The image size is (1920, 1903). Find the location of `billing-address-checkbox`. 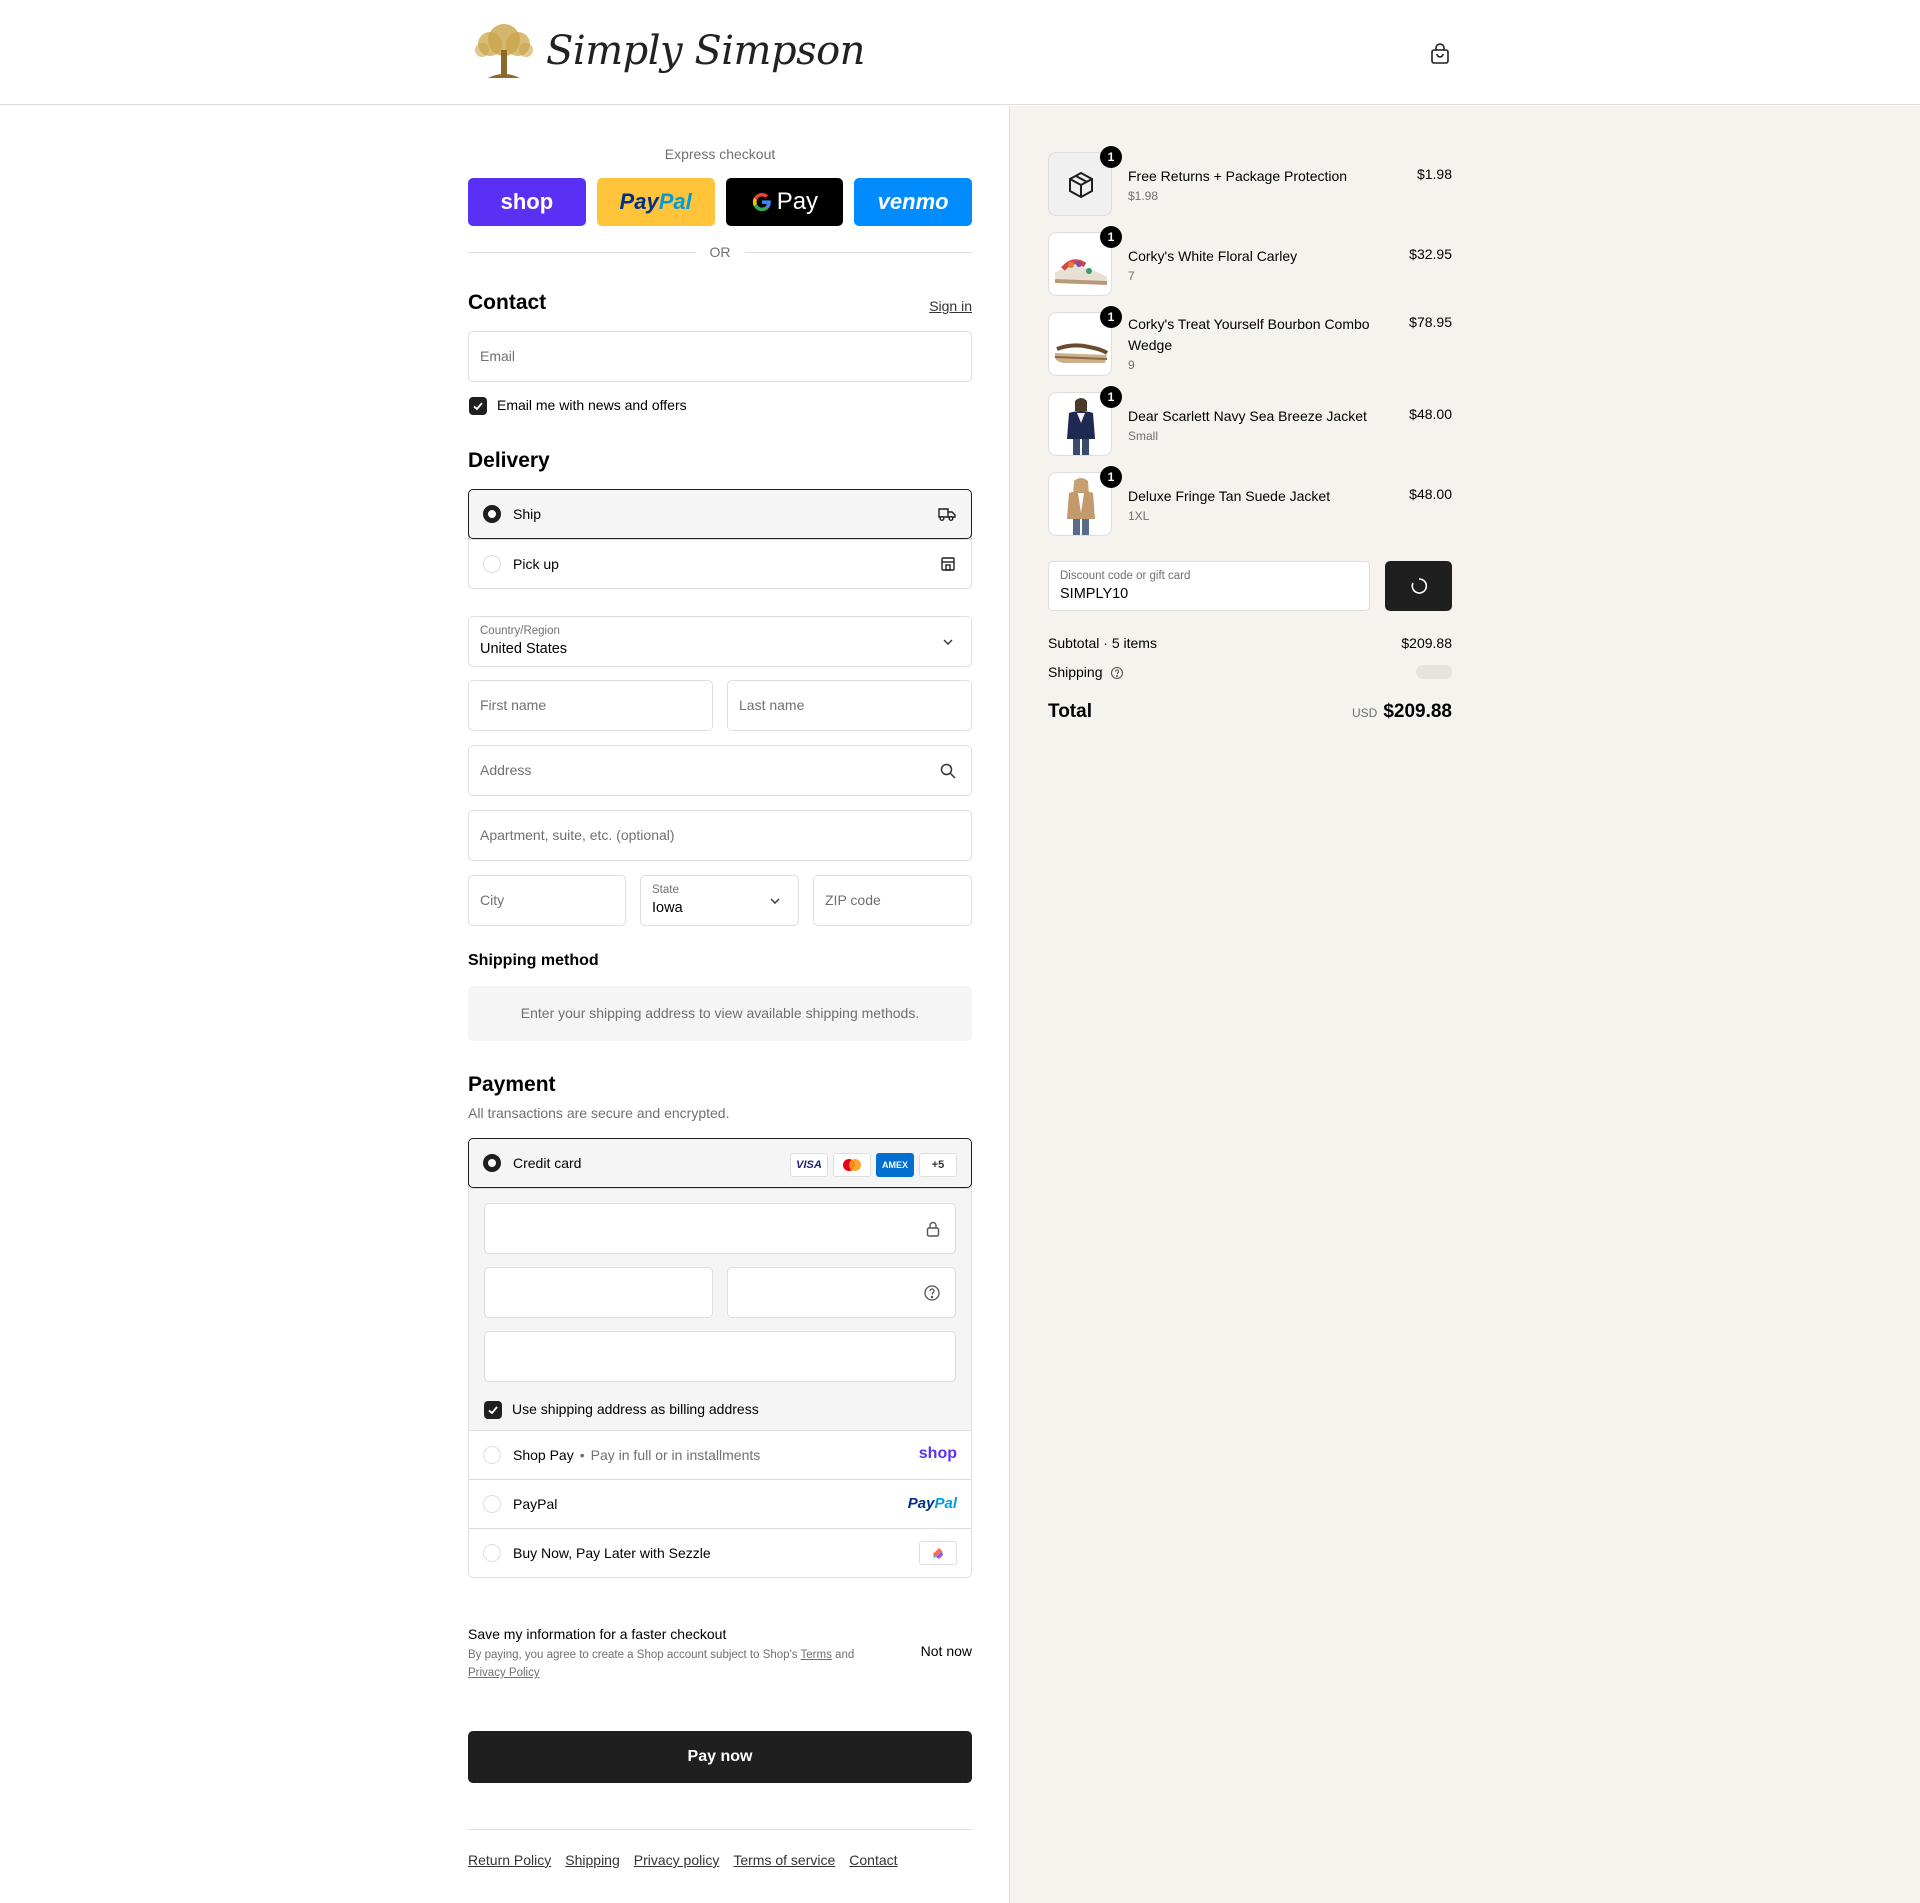

billing-address-checkbox is located at coordinates (493, 1410).